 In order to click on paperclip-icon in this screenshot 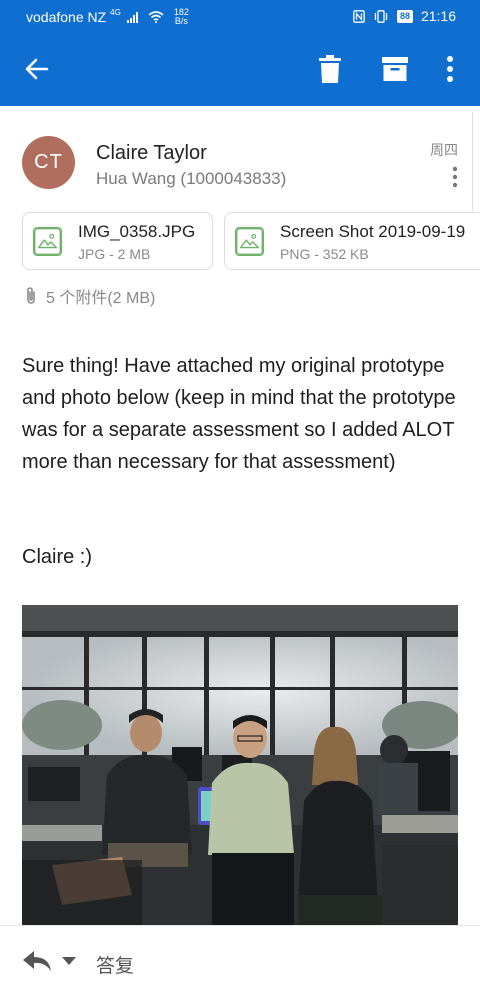, I will do `click(31, 295)`.